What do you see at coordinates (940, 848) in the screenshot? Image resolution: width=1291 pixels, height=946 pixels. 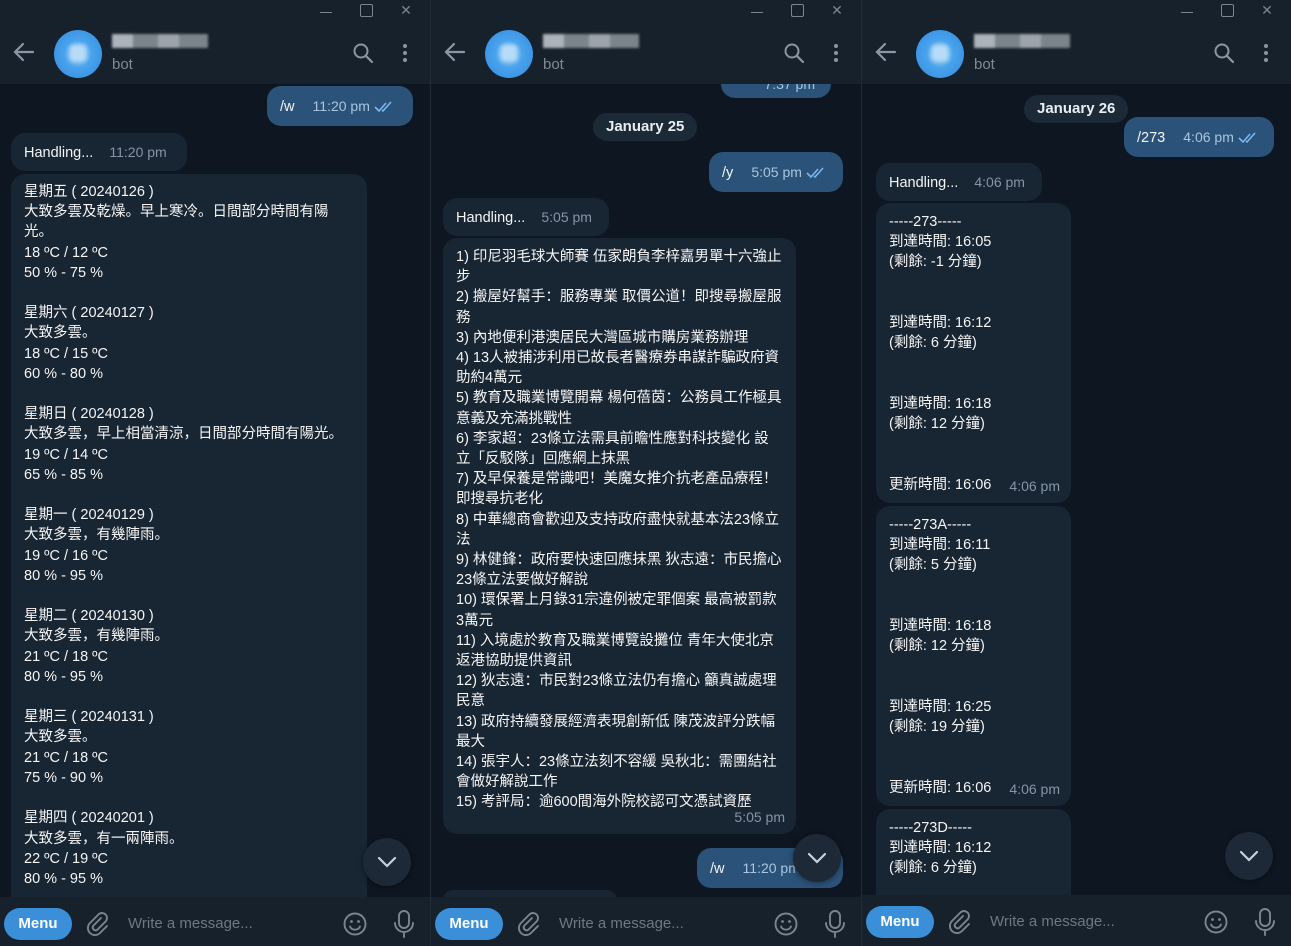 I see `message-text: -----273D----- 到達時間: 16:12 (剩餘: 6 分鐘)` at bounding box center [940, 848].